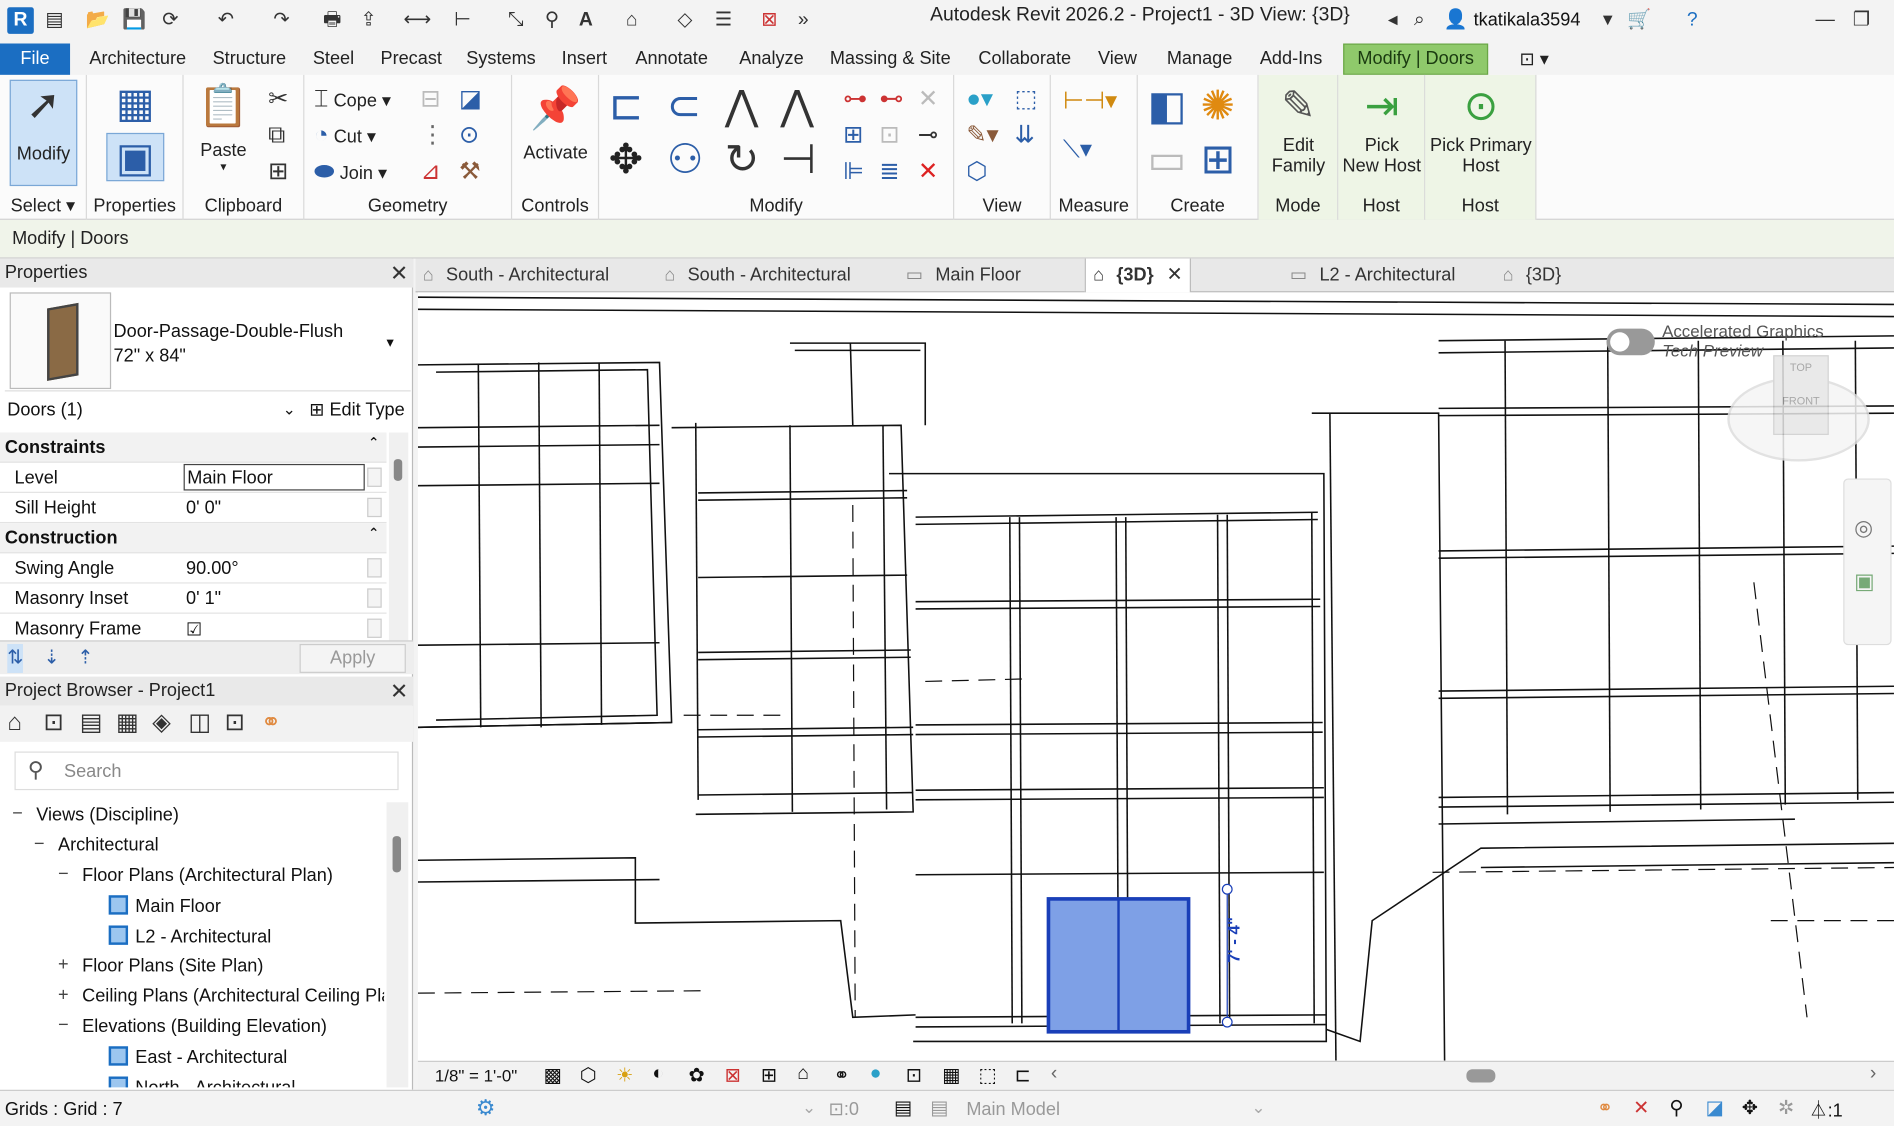 This screenshot has width=1894, height=1126. What do you see at coordinates (134, 20) in the screenshot?
I see `save-icon: 💾` at bounding box center [134, 20].